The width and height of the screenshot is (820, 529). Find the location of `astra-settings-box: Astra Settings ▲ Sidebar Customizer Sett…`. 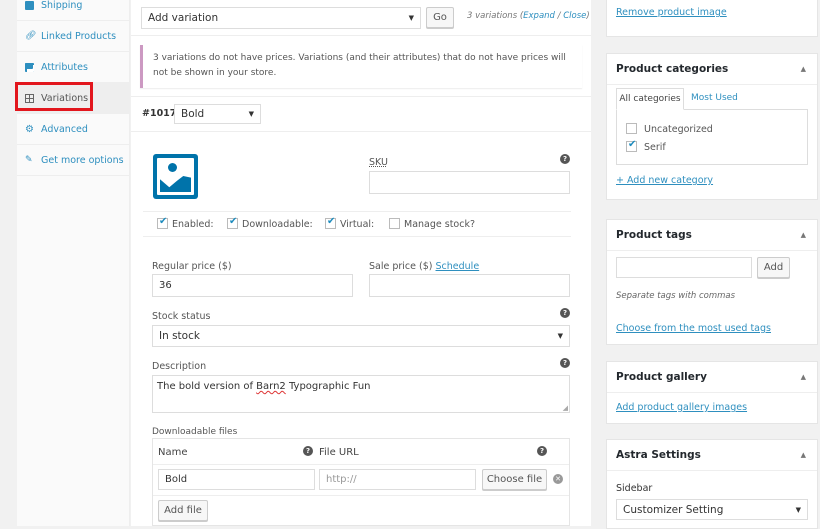

astra-settings-box: Astra Settings ▲ Sidebar Customizer Sett… is located at coordinates (712, 484).